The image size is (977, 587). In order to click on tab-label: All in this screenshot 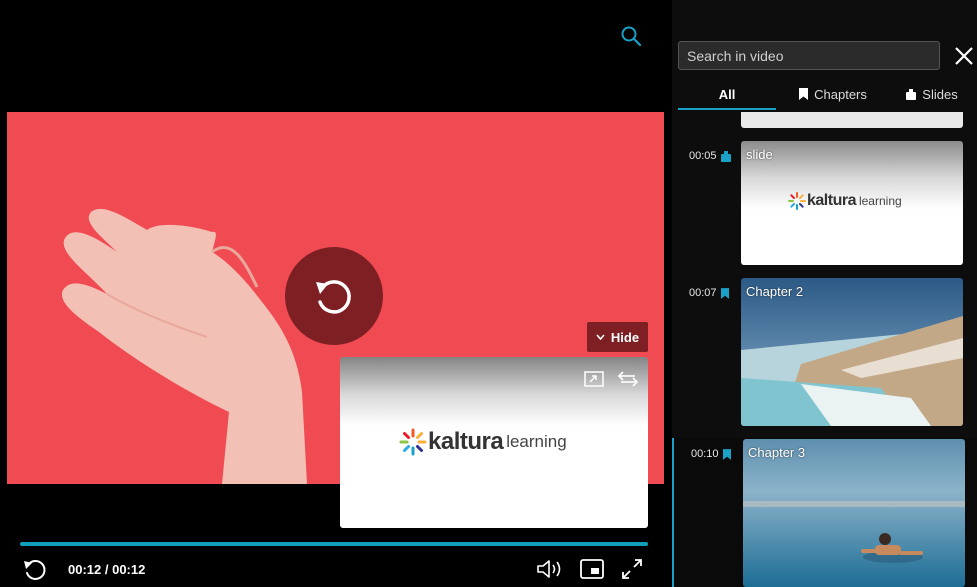, I will do `click(727, 94)`.